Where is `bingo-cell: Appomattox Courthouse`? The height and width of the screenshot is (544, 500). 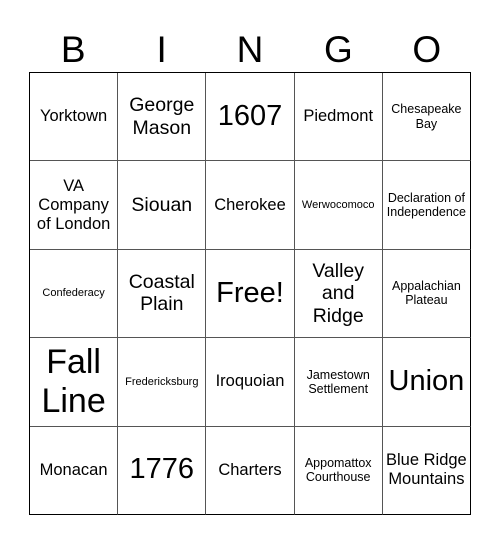
bingo-cell: Appomattox Courthouse is located at coordinates (338, 470).